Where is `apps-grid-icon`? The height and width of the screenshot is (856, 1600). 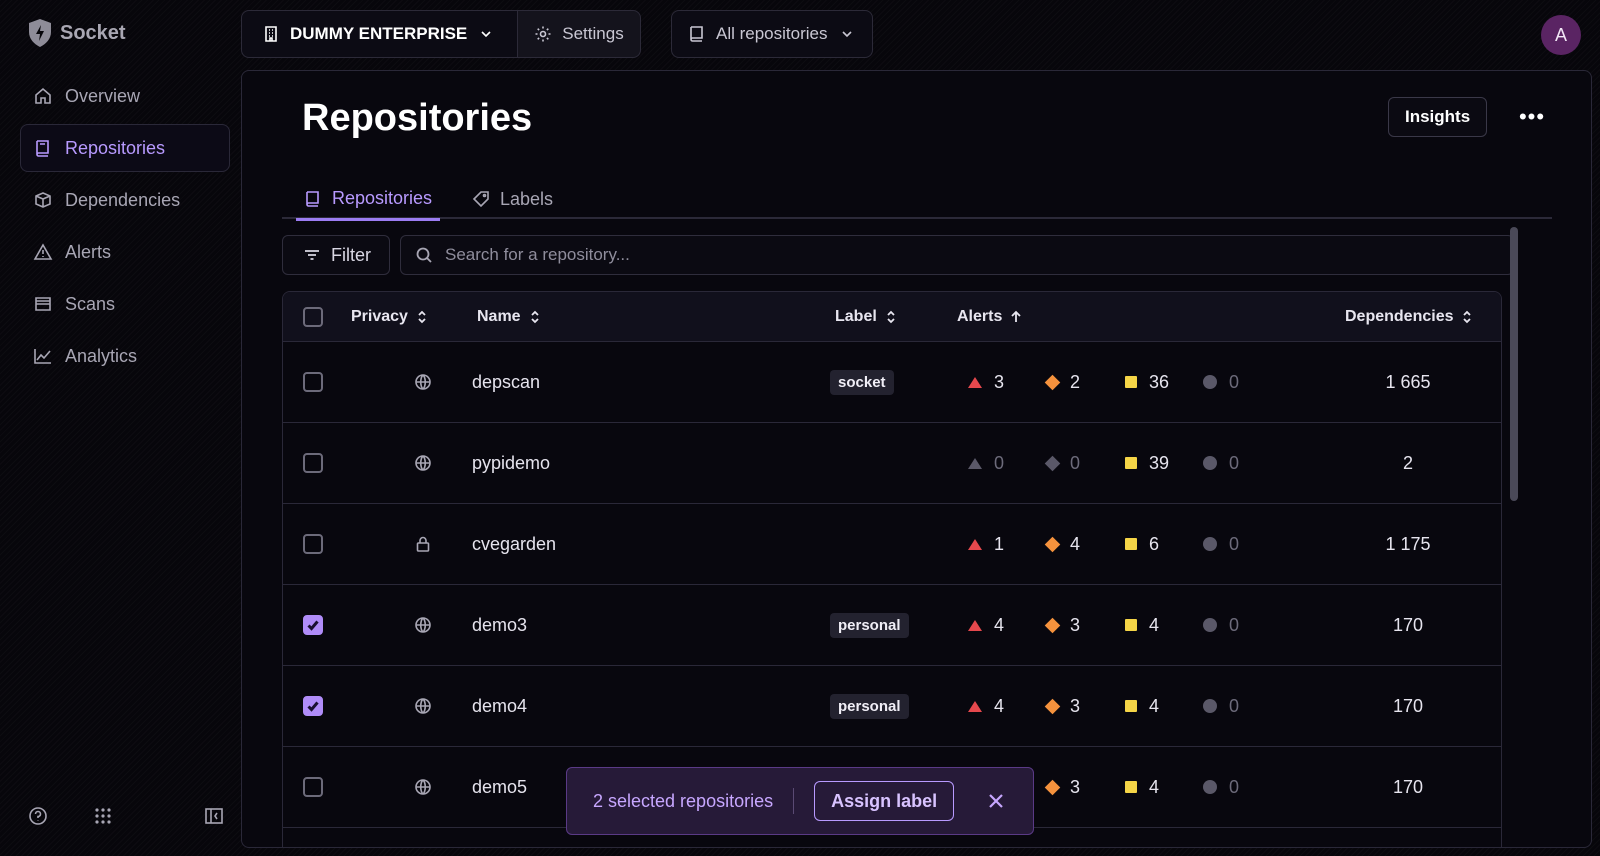
apps-grid-icon is located at coordinates (103, 816).